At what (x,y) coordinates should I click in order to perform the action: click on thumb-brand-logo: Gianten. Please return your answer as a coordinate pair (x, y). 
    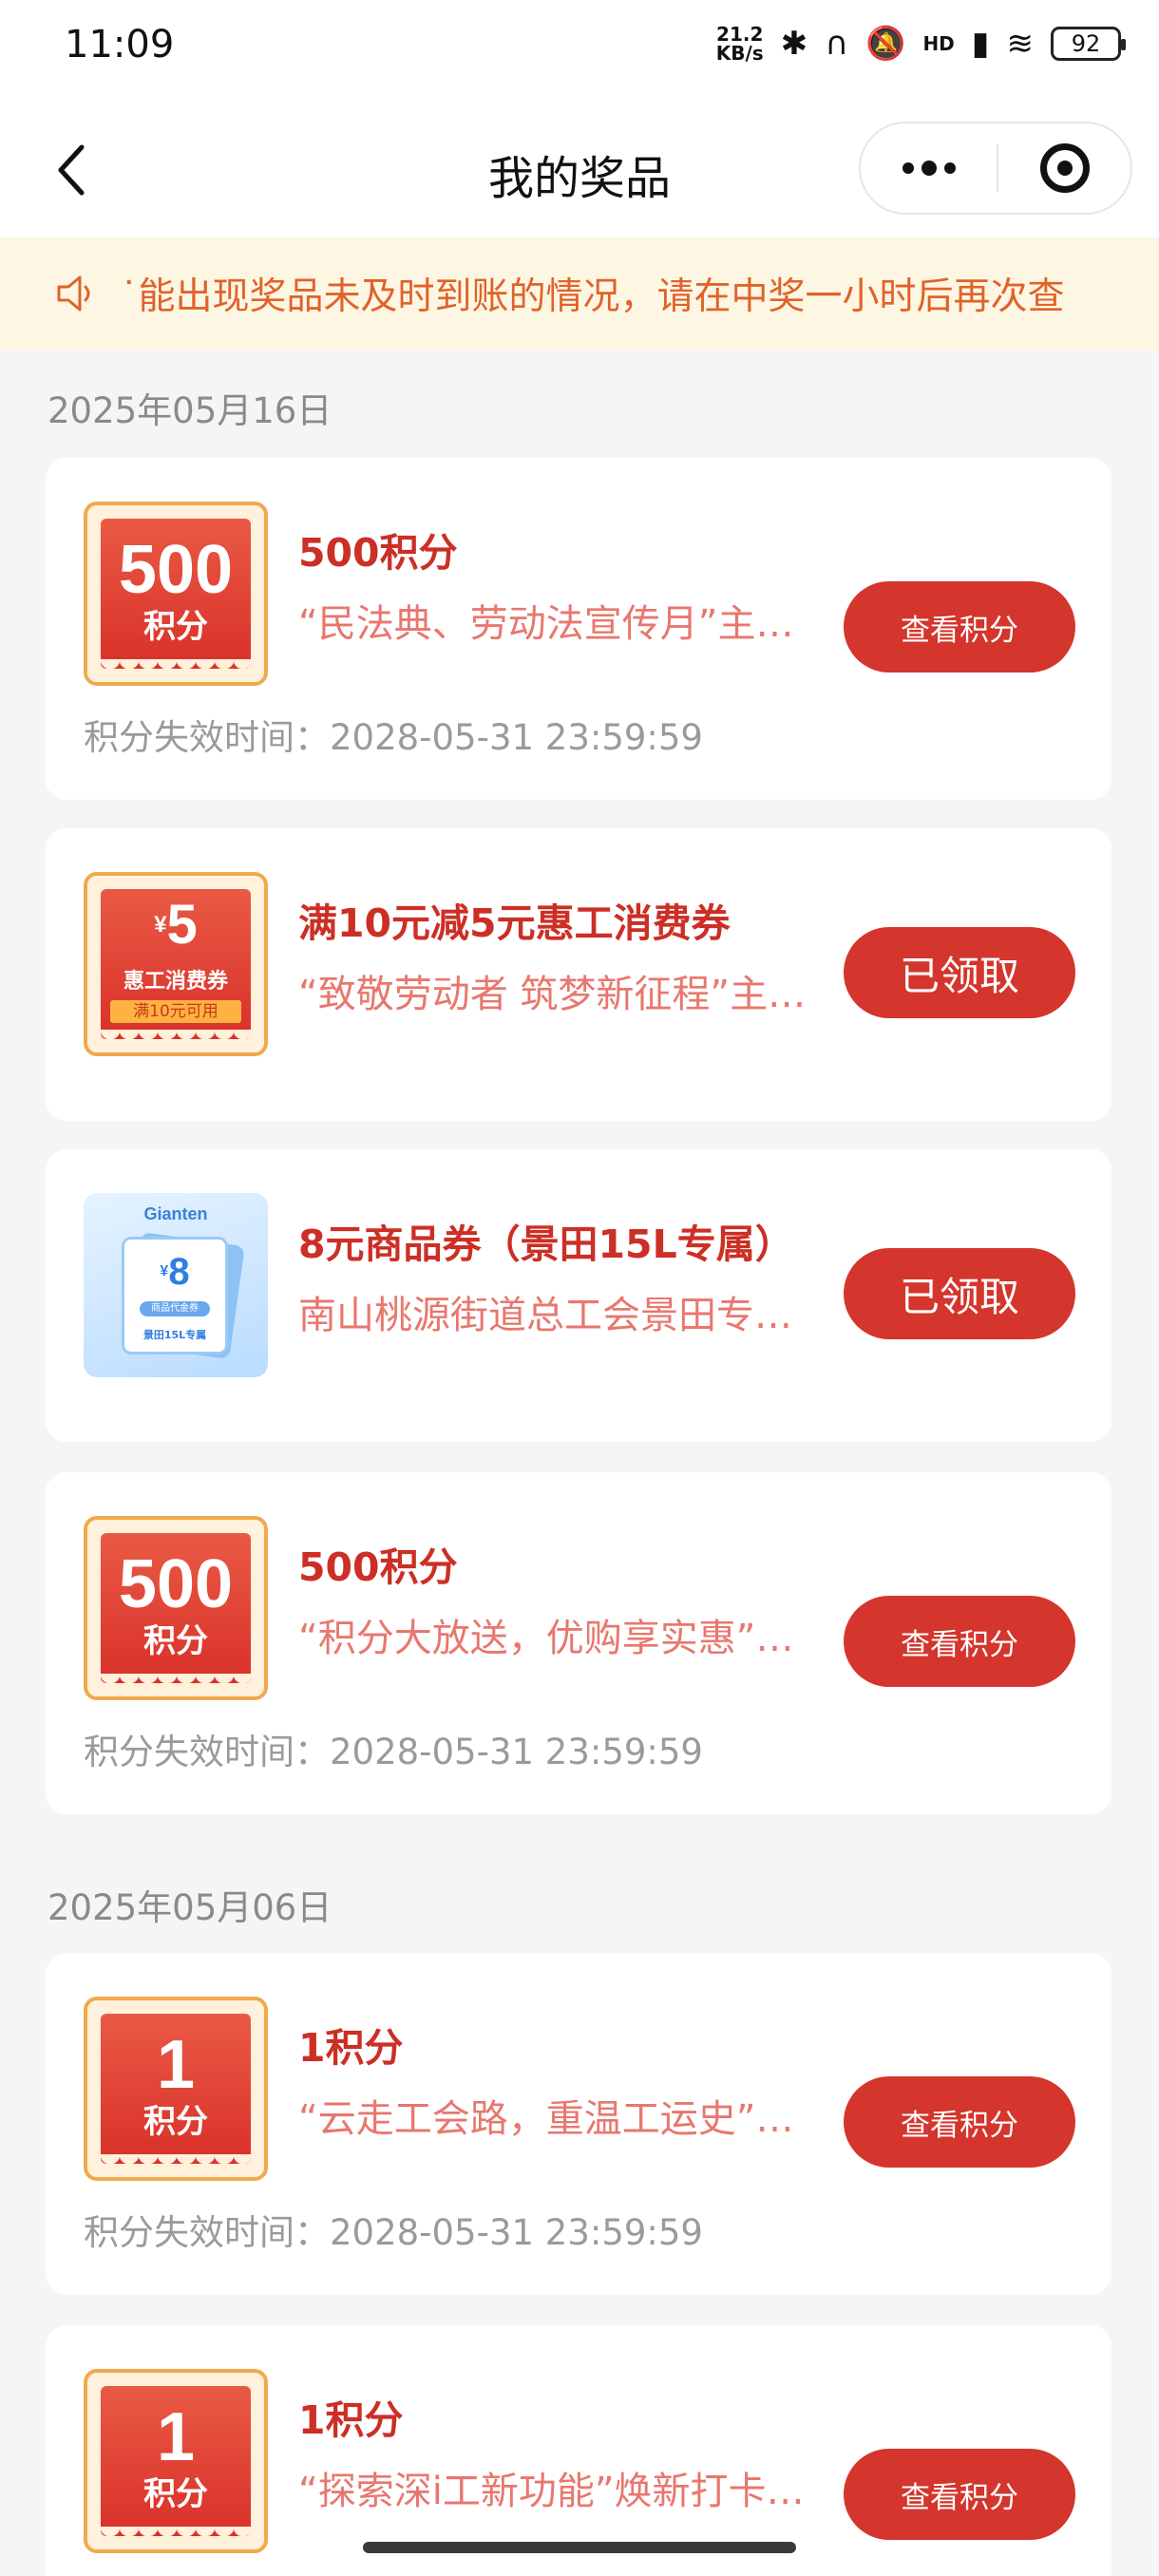
    Looking at the image, I should click on (175, 1213).